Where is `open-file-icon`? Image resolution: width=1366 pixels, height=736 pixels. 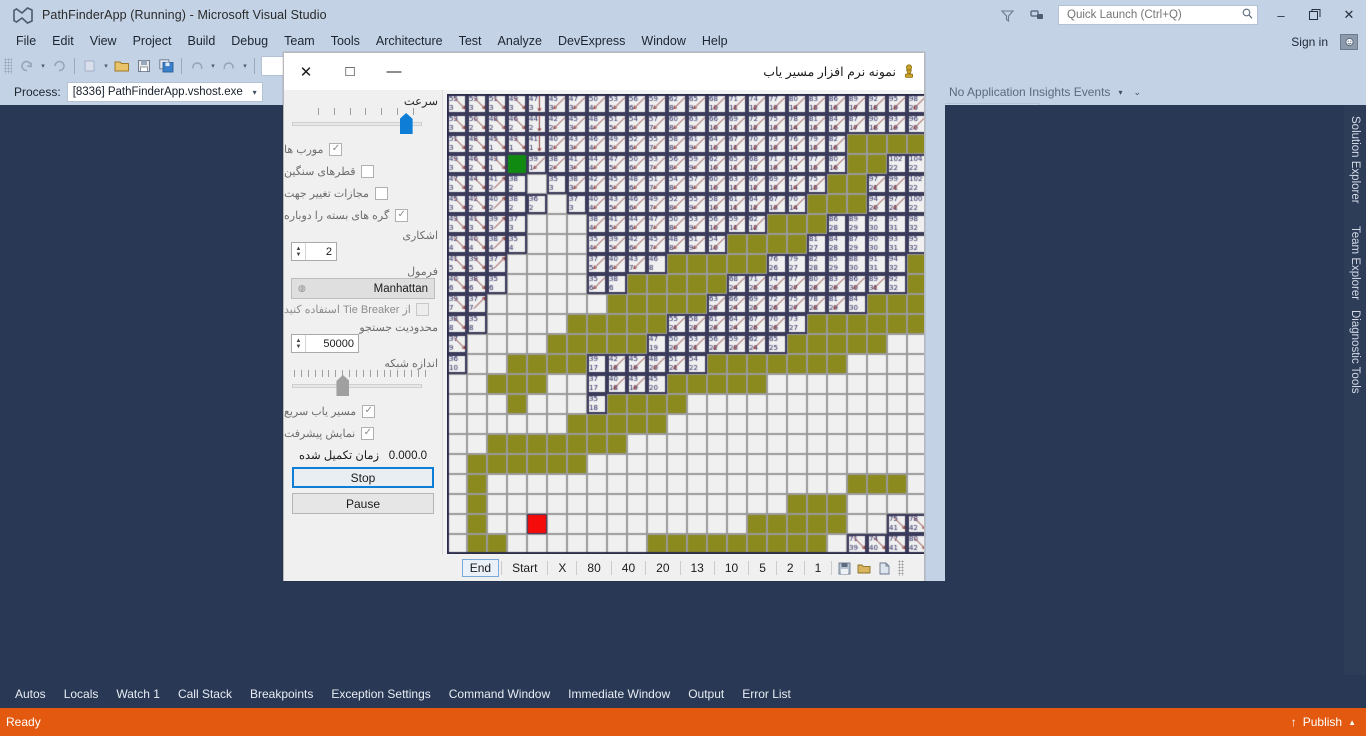 open-file-icon is located at coordinates (122, 65).